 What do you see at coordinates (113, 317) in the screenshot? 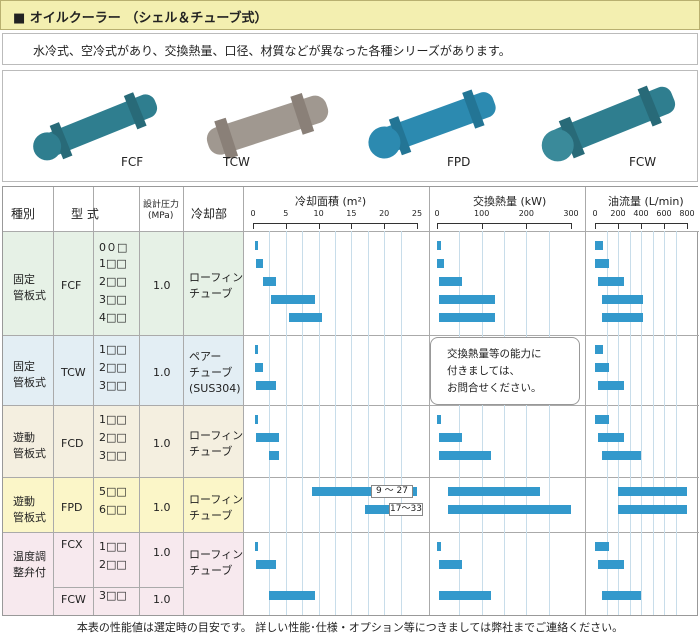
I see `model-code: 4□□` at bounding box center [113, 317].